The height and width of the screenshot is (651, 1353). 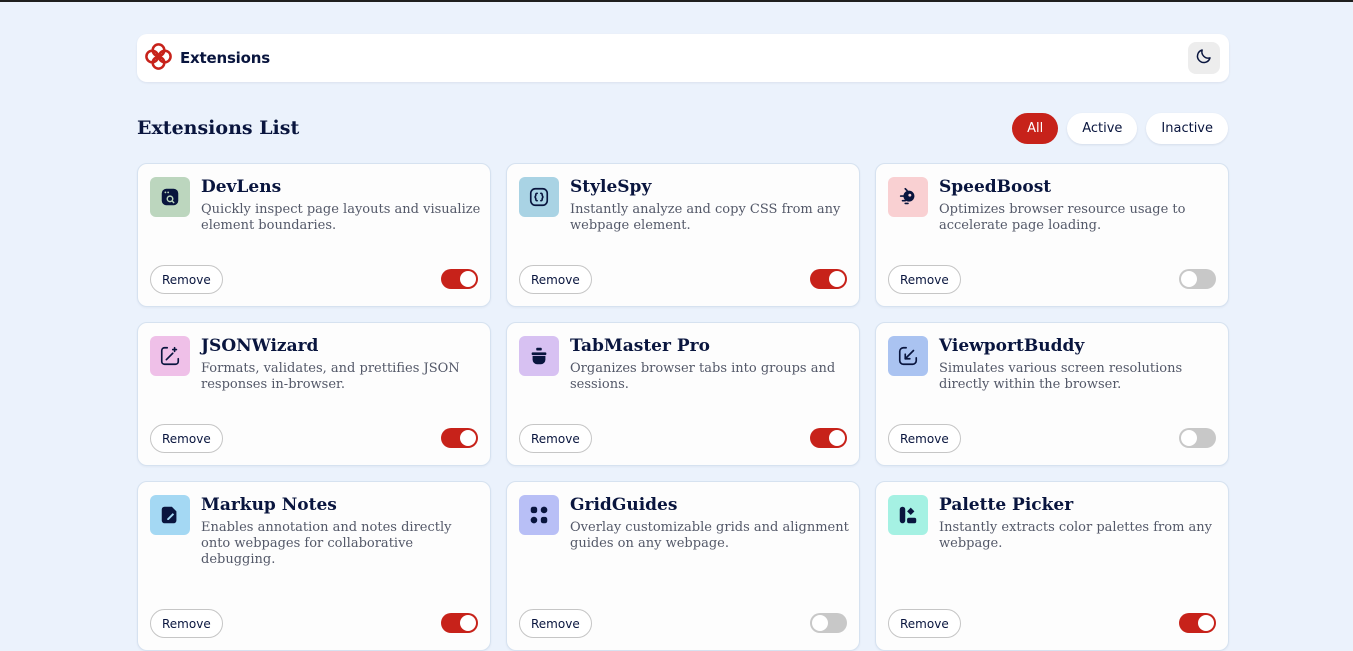 What do you see at coordinates (170, 515) in the screenshot?
I see `note-pen-icon` at bounding box center [170, 515].